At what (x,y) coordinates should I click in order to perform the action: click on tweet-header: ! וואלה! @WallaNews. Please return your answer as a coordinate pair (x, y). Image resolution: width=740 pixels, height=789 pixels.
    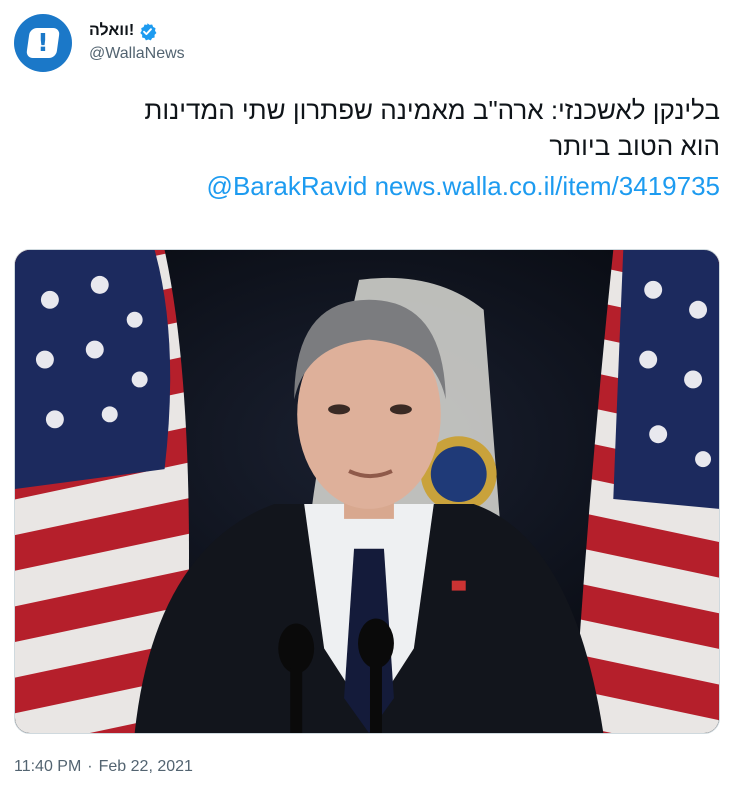
    Looking at the image, I should click on (370, 44).